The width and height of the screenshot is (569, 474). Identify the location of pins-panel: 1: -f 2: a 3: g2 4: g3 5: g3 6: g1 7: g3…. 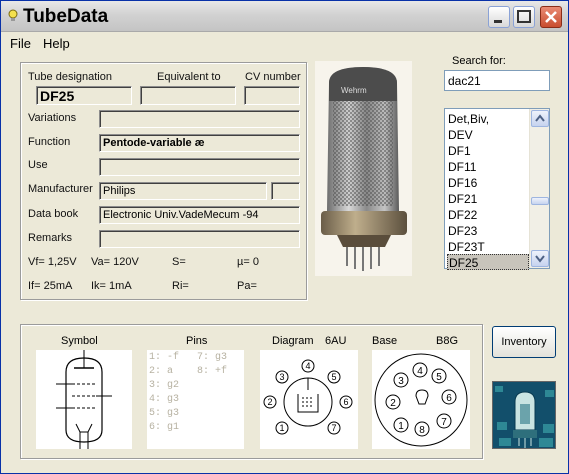
(195, 399).